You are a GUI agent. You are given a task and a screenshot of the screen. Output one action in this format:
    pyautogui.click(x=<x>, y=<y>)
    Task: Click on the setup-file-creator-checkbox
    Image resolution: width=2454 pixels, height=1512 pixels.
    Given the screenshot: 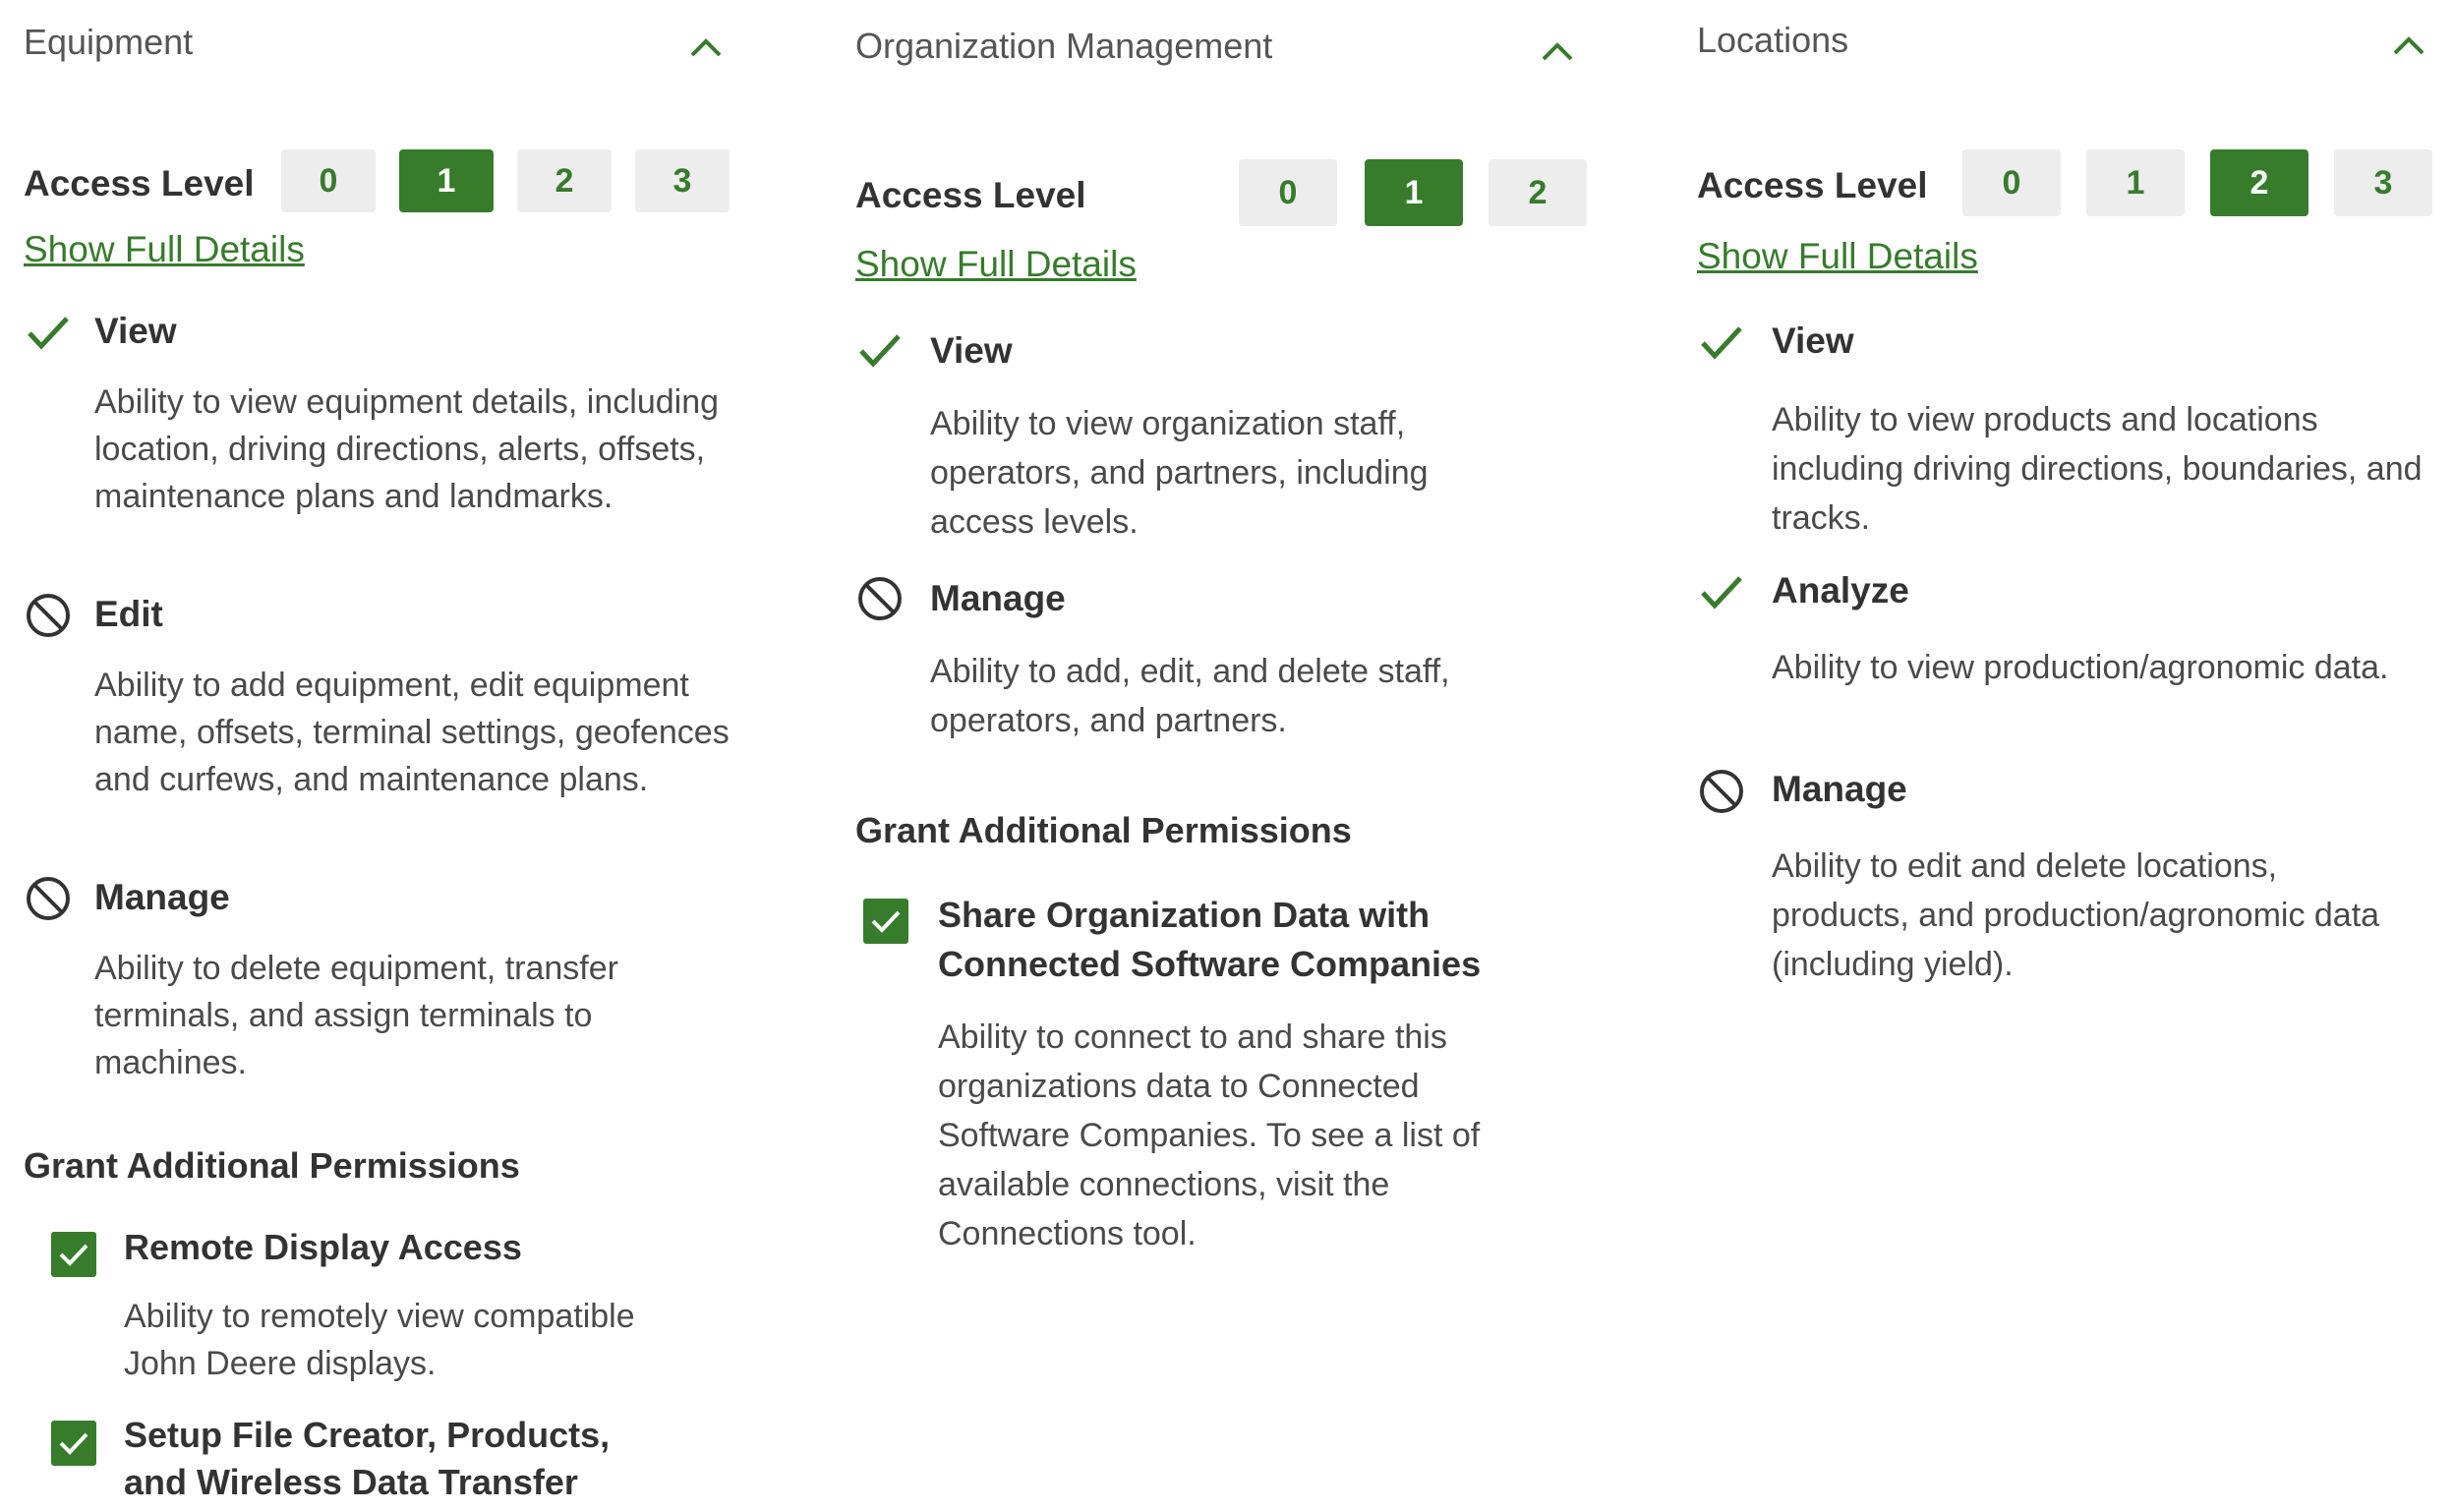 What is the action you would take?
    pyautogui.click(x=73, y=1443)
    